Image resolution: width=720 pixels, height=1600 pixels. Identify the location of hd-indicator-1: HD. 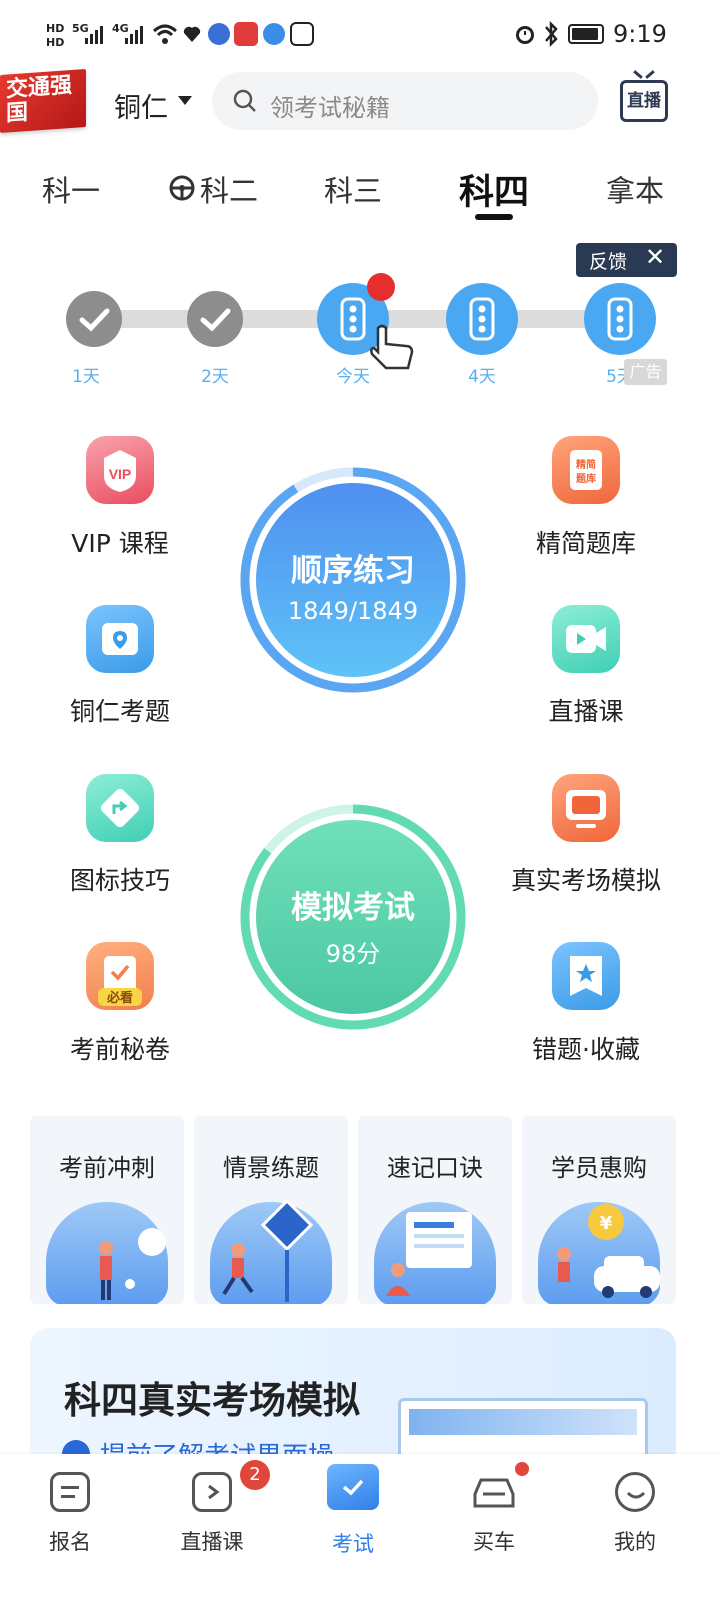
(55, 28).